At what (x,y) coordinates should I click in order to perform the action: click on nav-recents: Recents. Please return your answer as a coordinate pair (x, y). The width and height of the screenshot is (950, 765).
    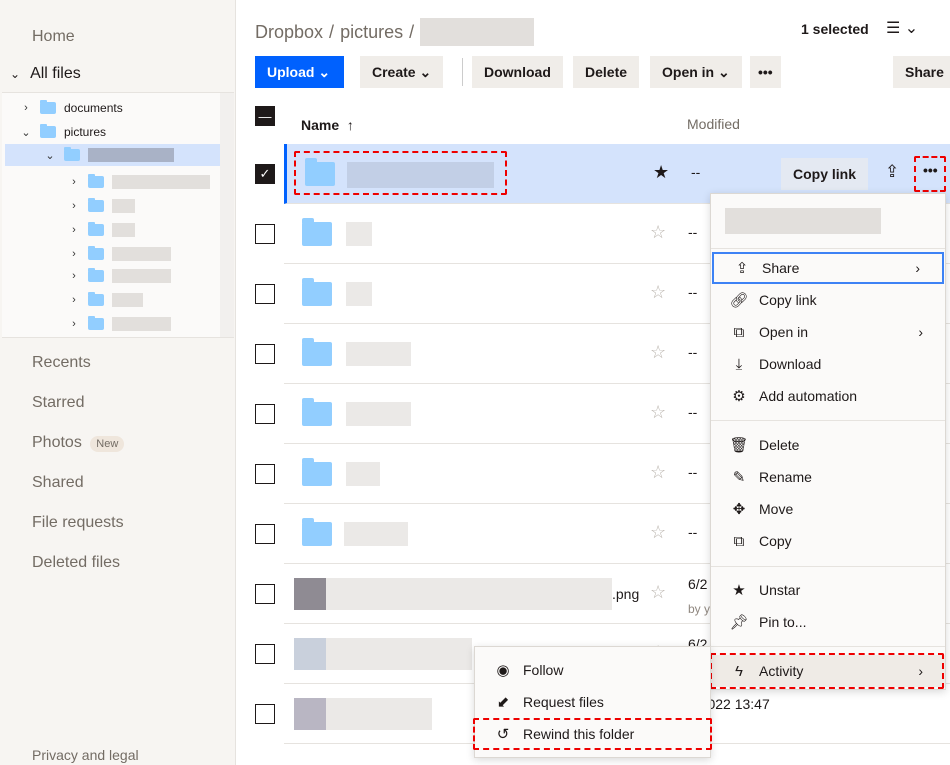
    Looking at the image, I should click on (61, 363).